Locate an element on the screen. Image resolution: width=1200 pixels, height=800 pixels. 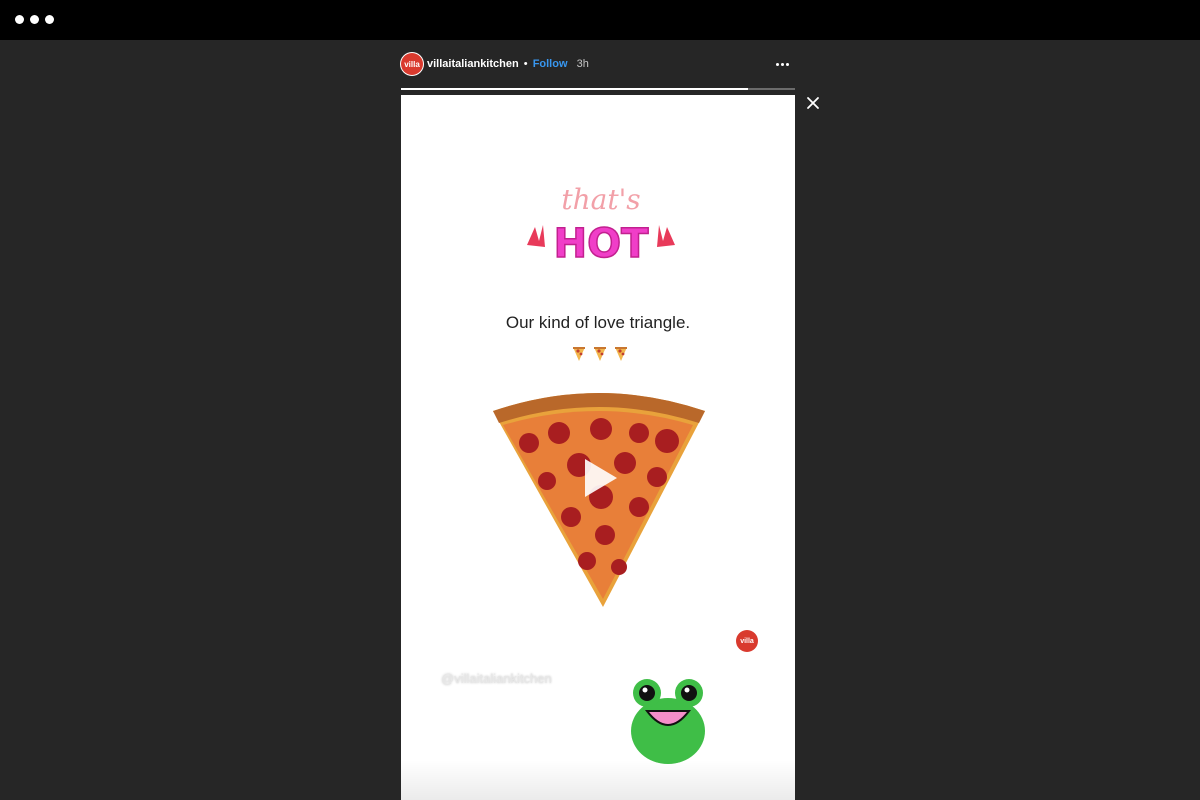
close-icon is located at coordinates (813, 103).